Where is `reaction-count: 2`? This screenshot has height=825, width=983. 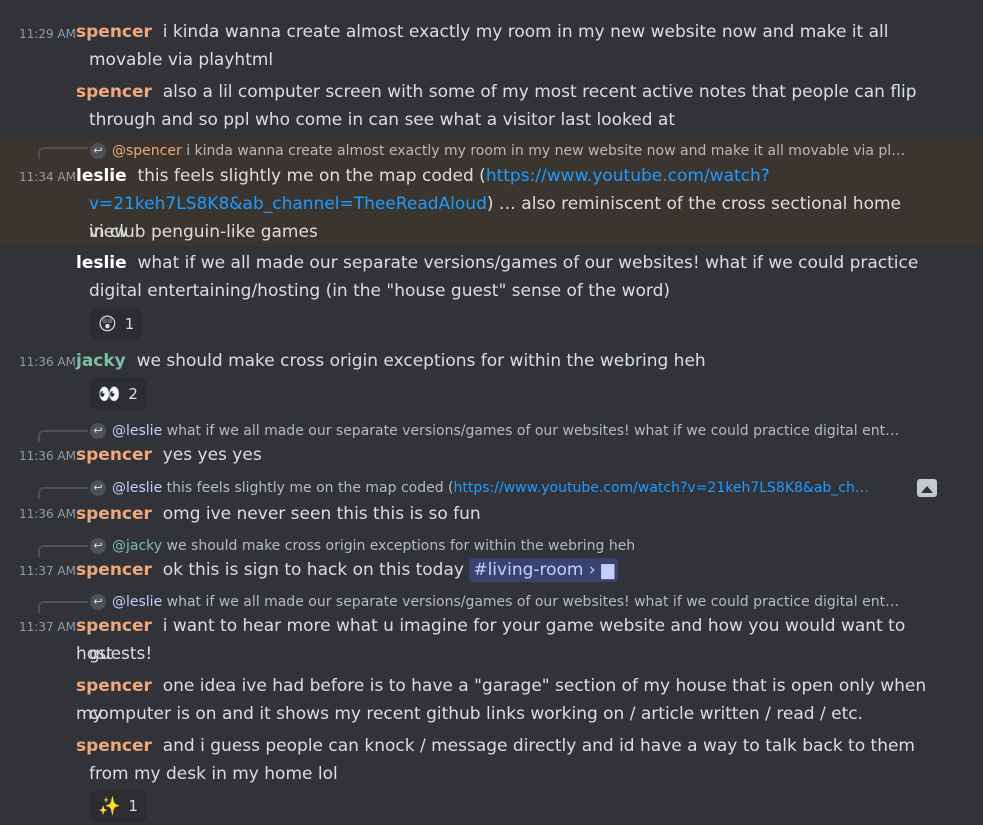
reaction-count: 2 is located at coordinates (133, 394).